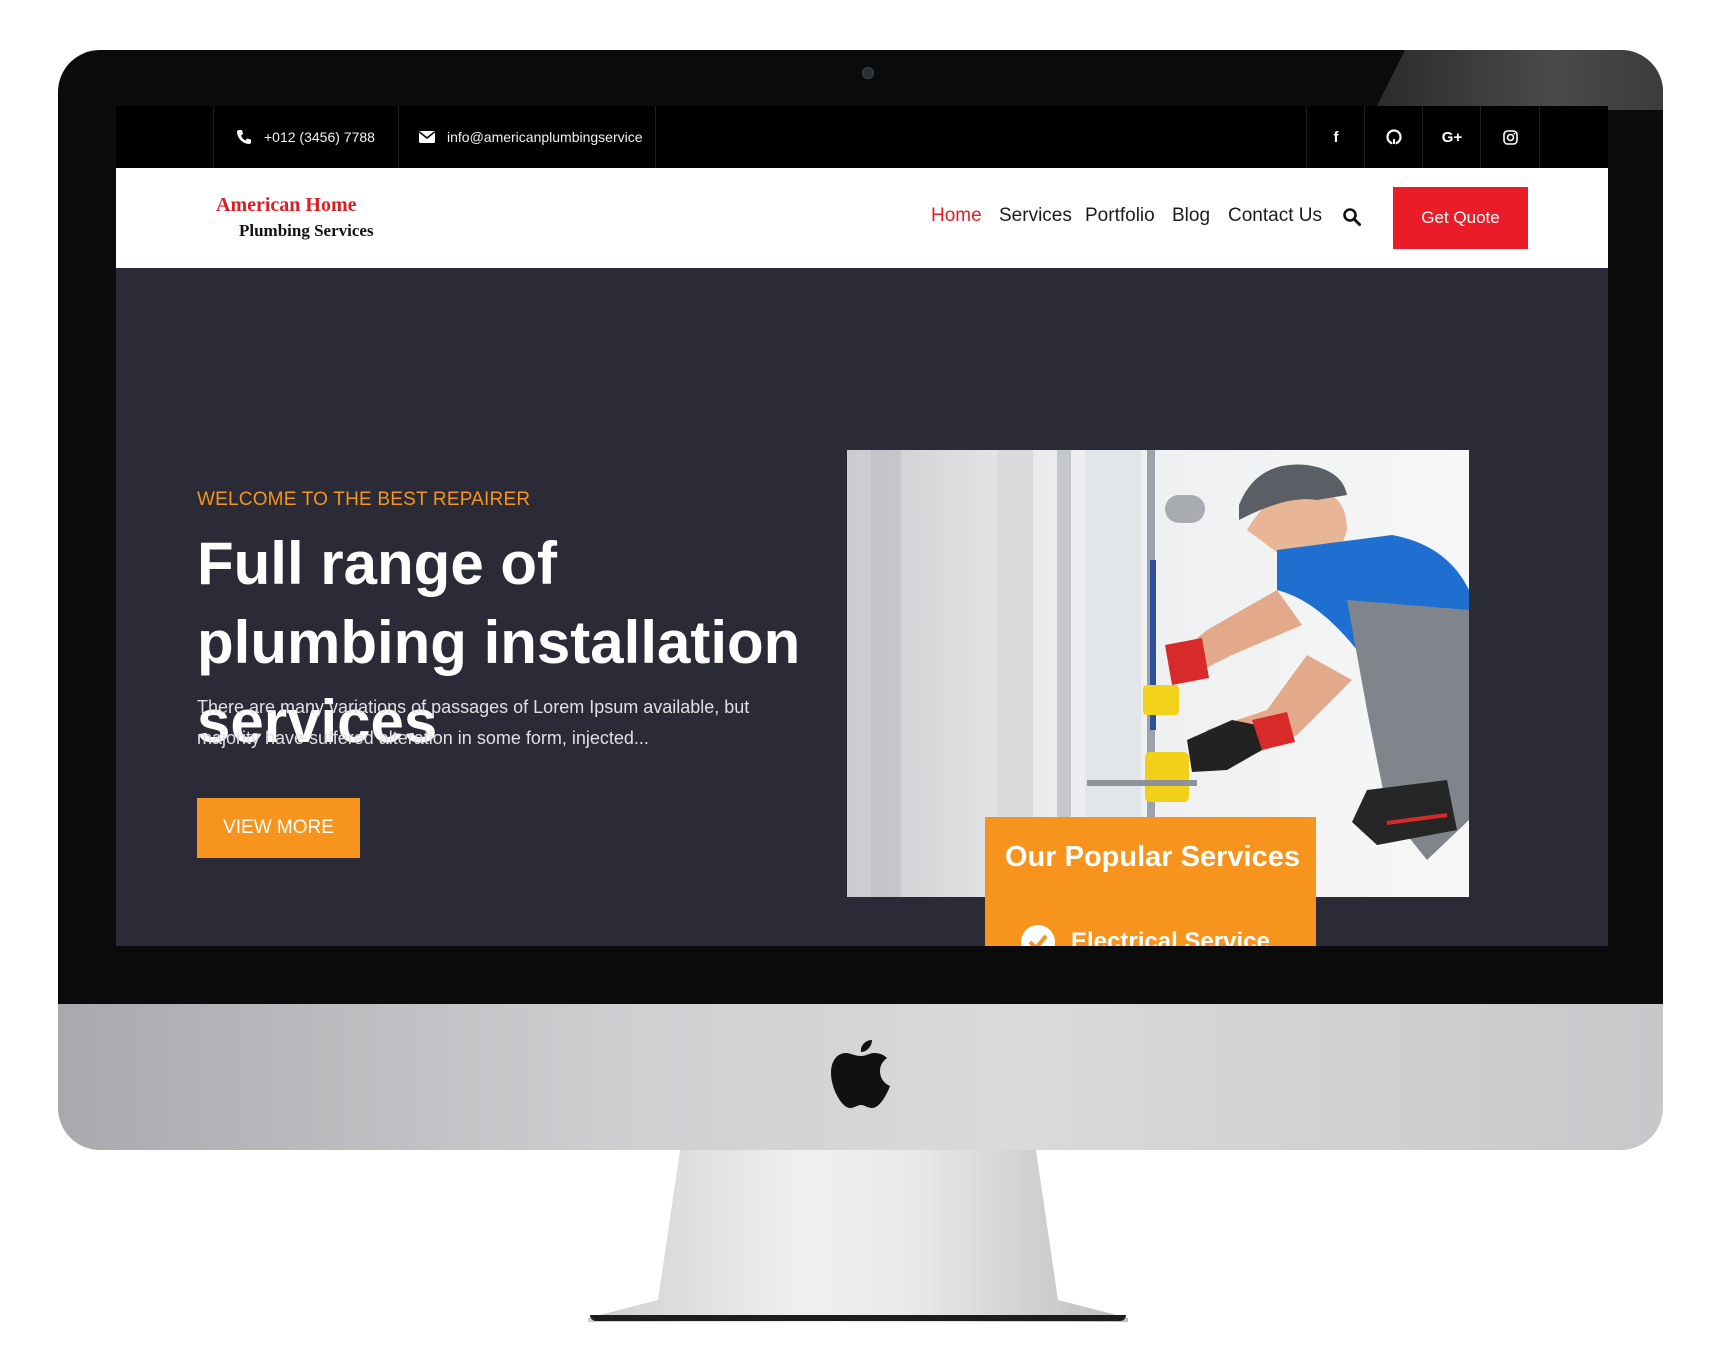 The width and height of the screenshot is (1713, 1366). I want to click on check-circle-icon, so click(1038, 935).